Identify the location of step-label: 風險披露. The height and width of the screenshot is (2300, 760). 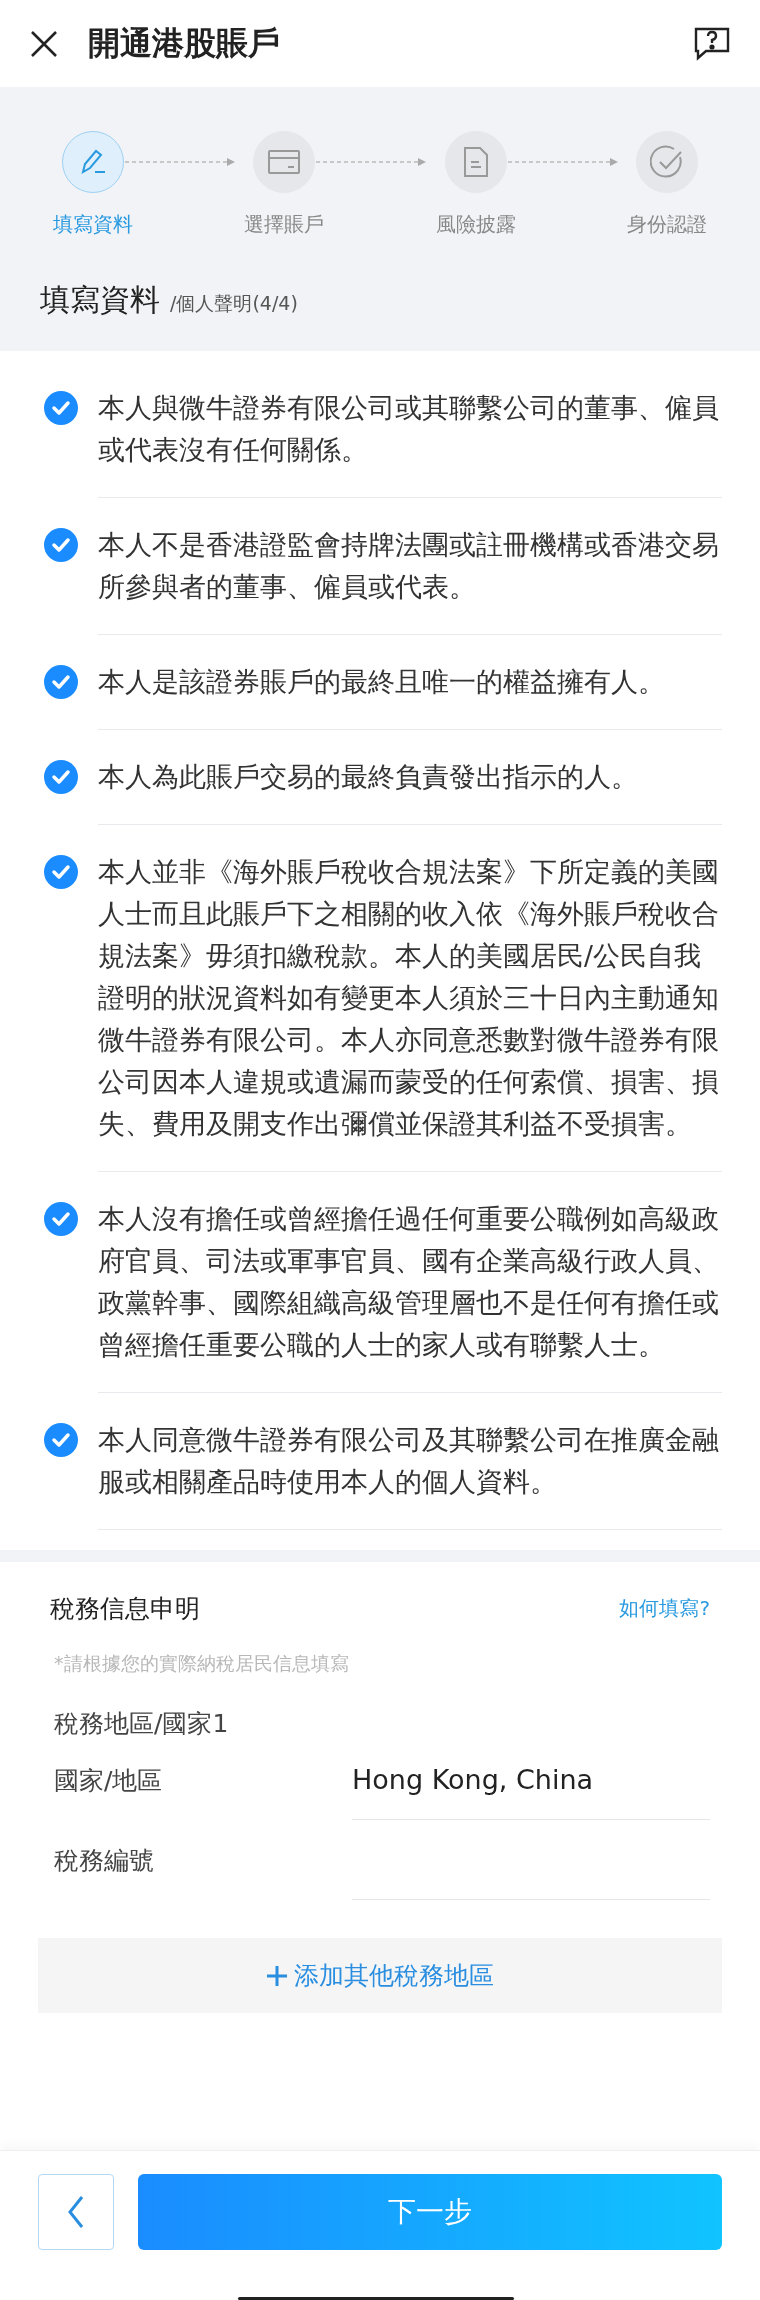
(475, 224).